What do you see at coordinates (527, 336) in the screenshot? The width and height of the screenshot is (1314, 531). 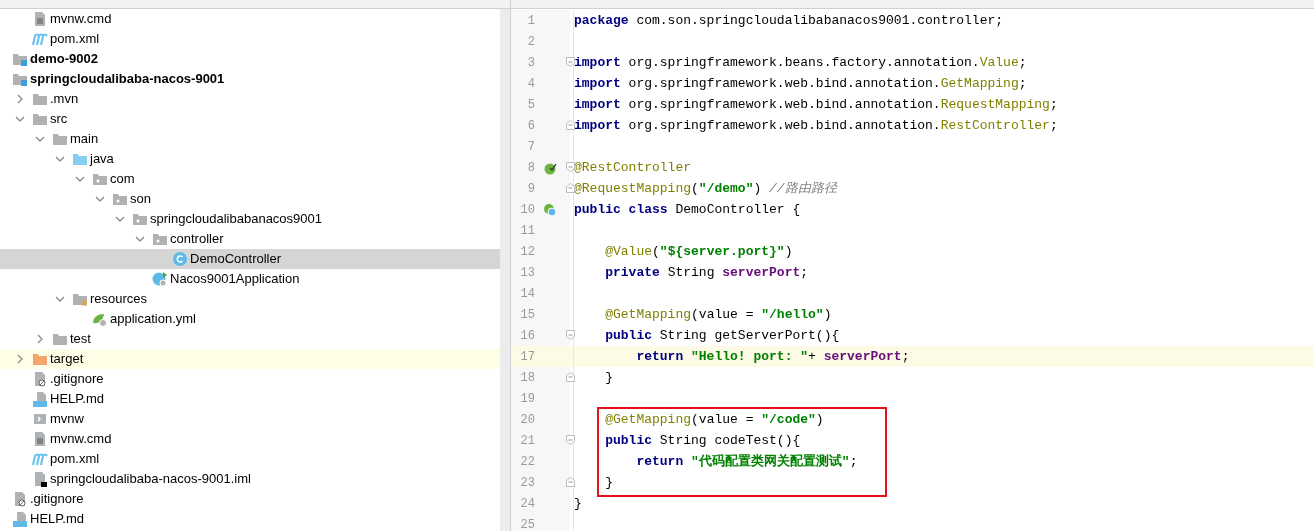 I see `line-number: 16` at bounding box center [527, 336].